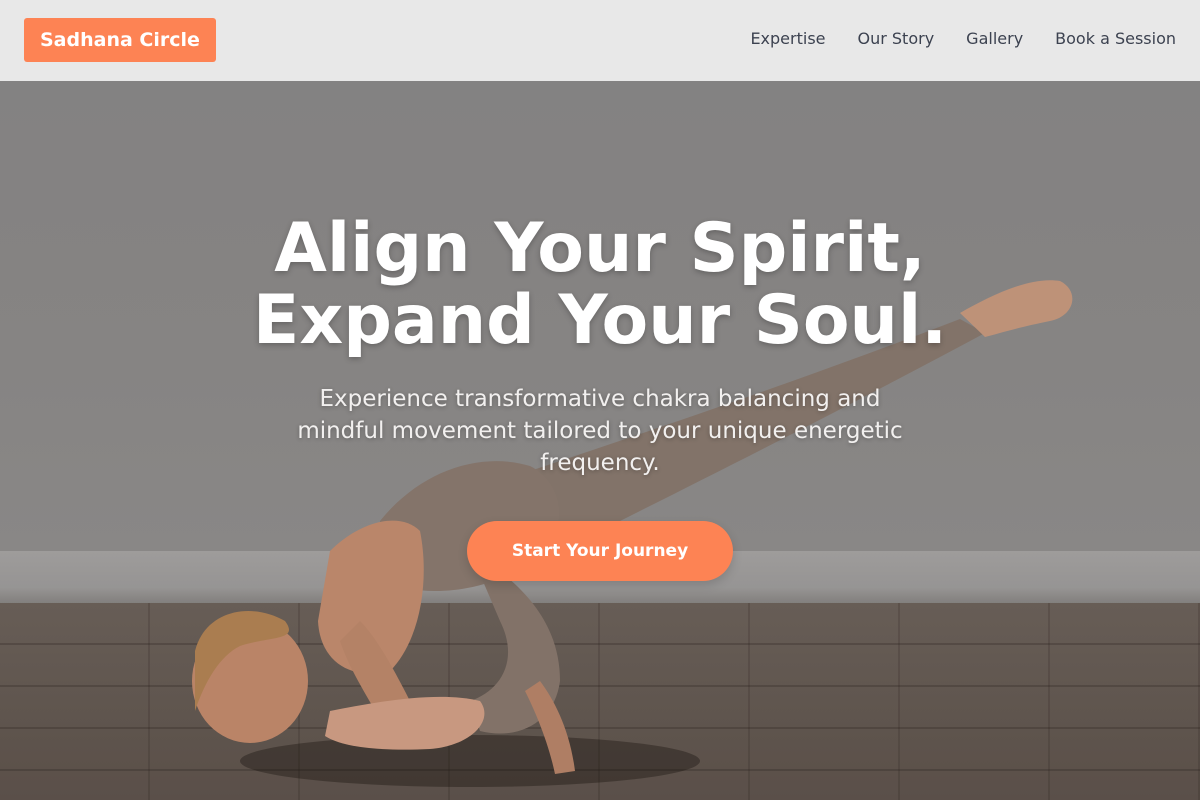 This screenshot has height=800, width=1200. I want to click on nav-link-expertise: Expertise, so click(787, 39).